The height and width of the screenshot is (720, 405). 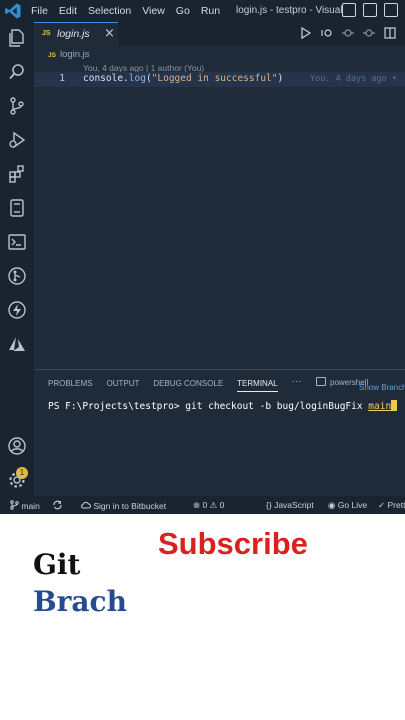 What do you see at coordinates (219, 34) in the screenshot?
I see `editor-tabs: JS login.js ×` at bounding box center [219, 34].